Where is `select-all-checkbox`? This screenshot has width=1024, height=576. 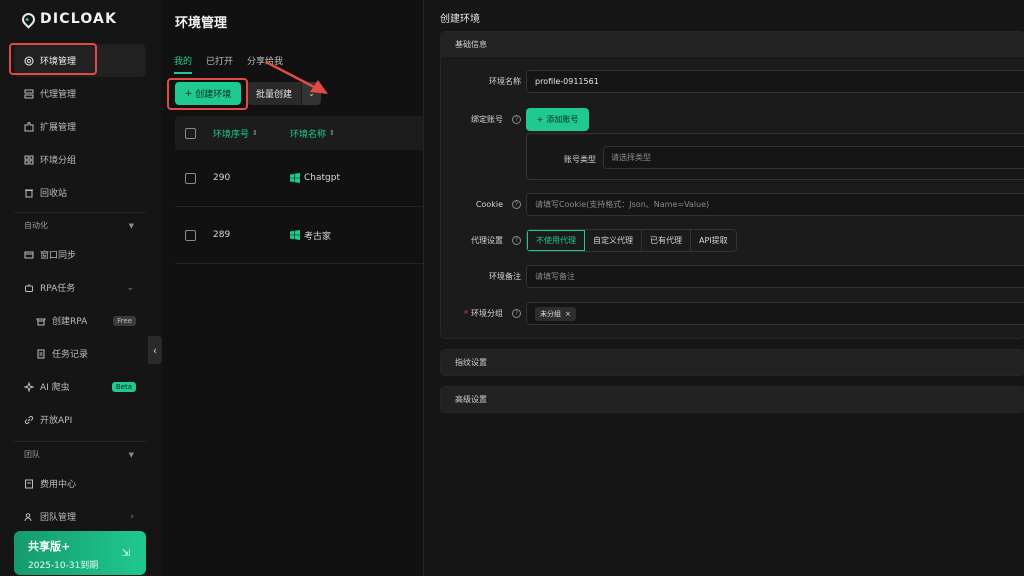
select-all-checkbox is located at coordinates (190, 133).